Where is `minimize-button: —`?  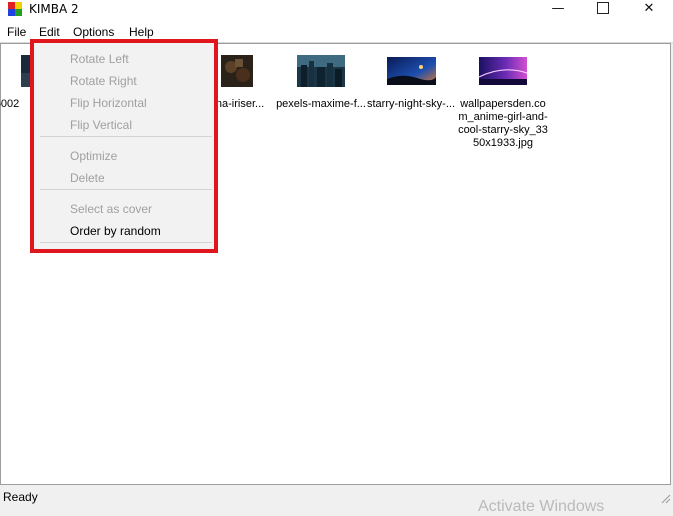
minimize-button: — is located at coordinates (558, 8).